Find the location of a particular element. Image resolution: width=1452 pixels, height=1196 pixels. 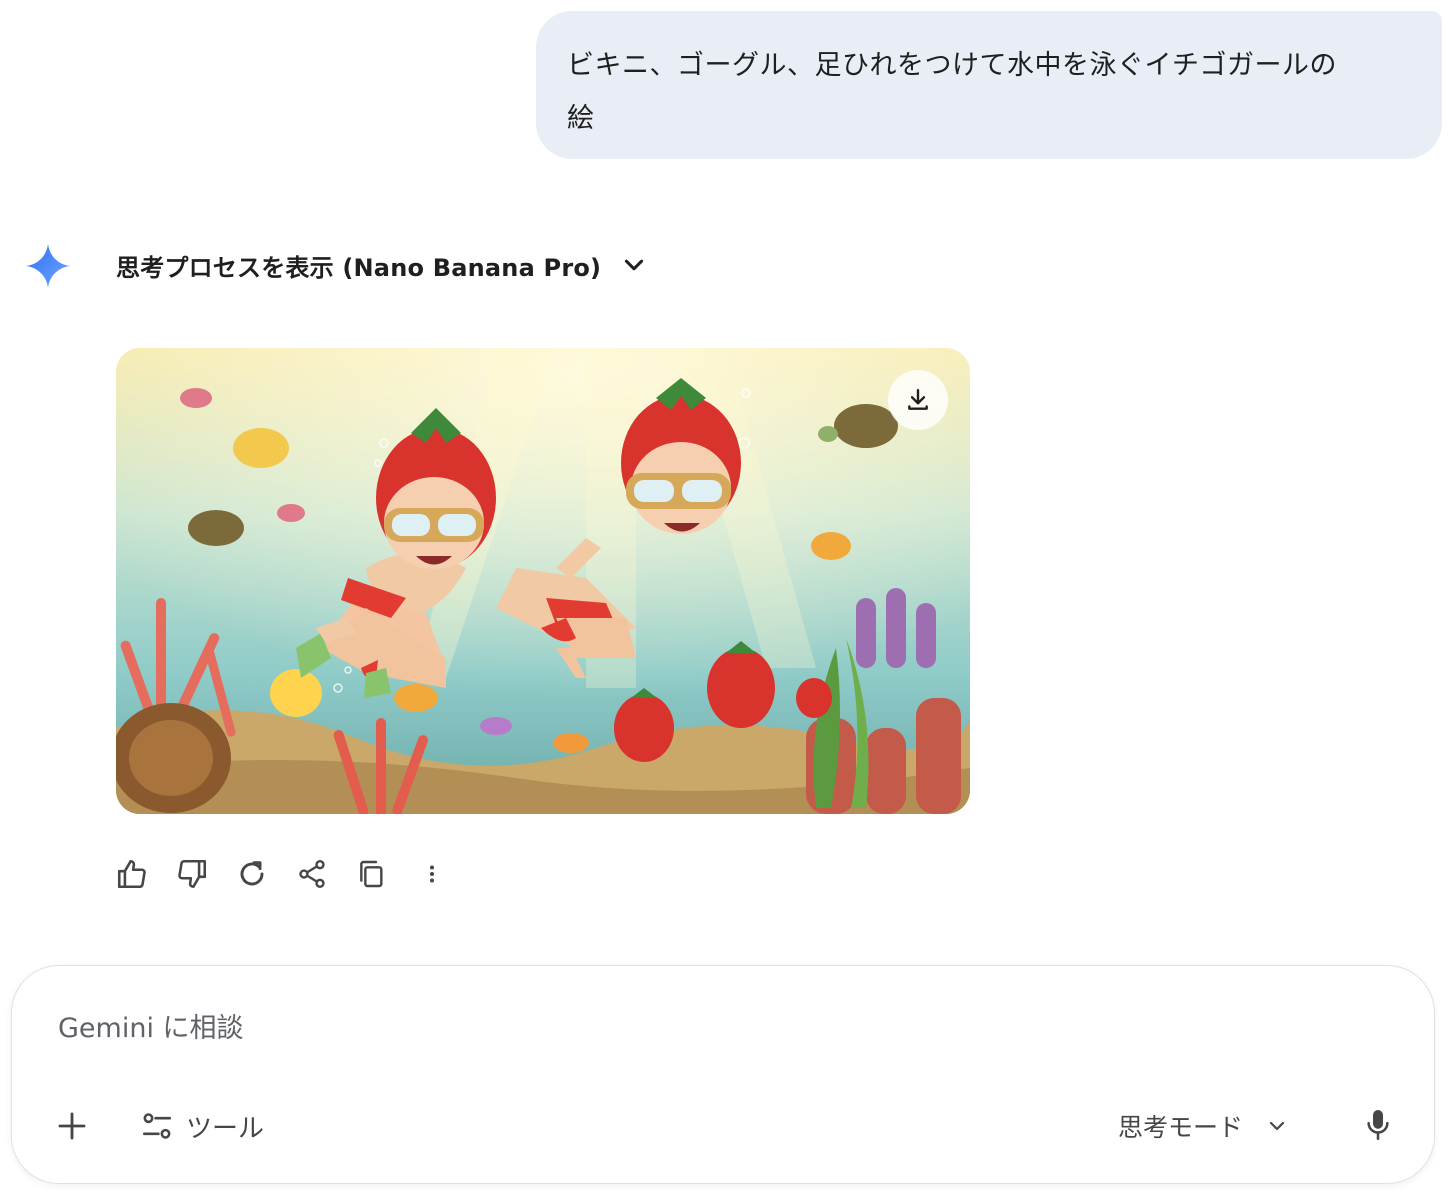

share-icon is located at coordinates (312, 874).